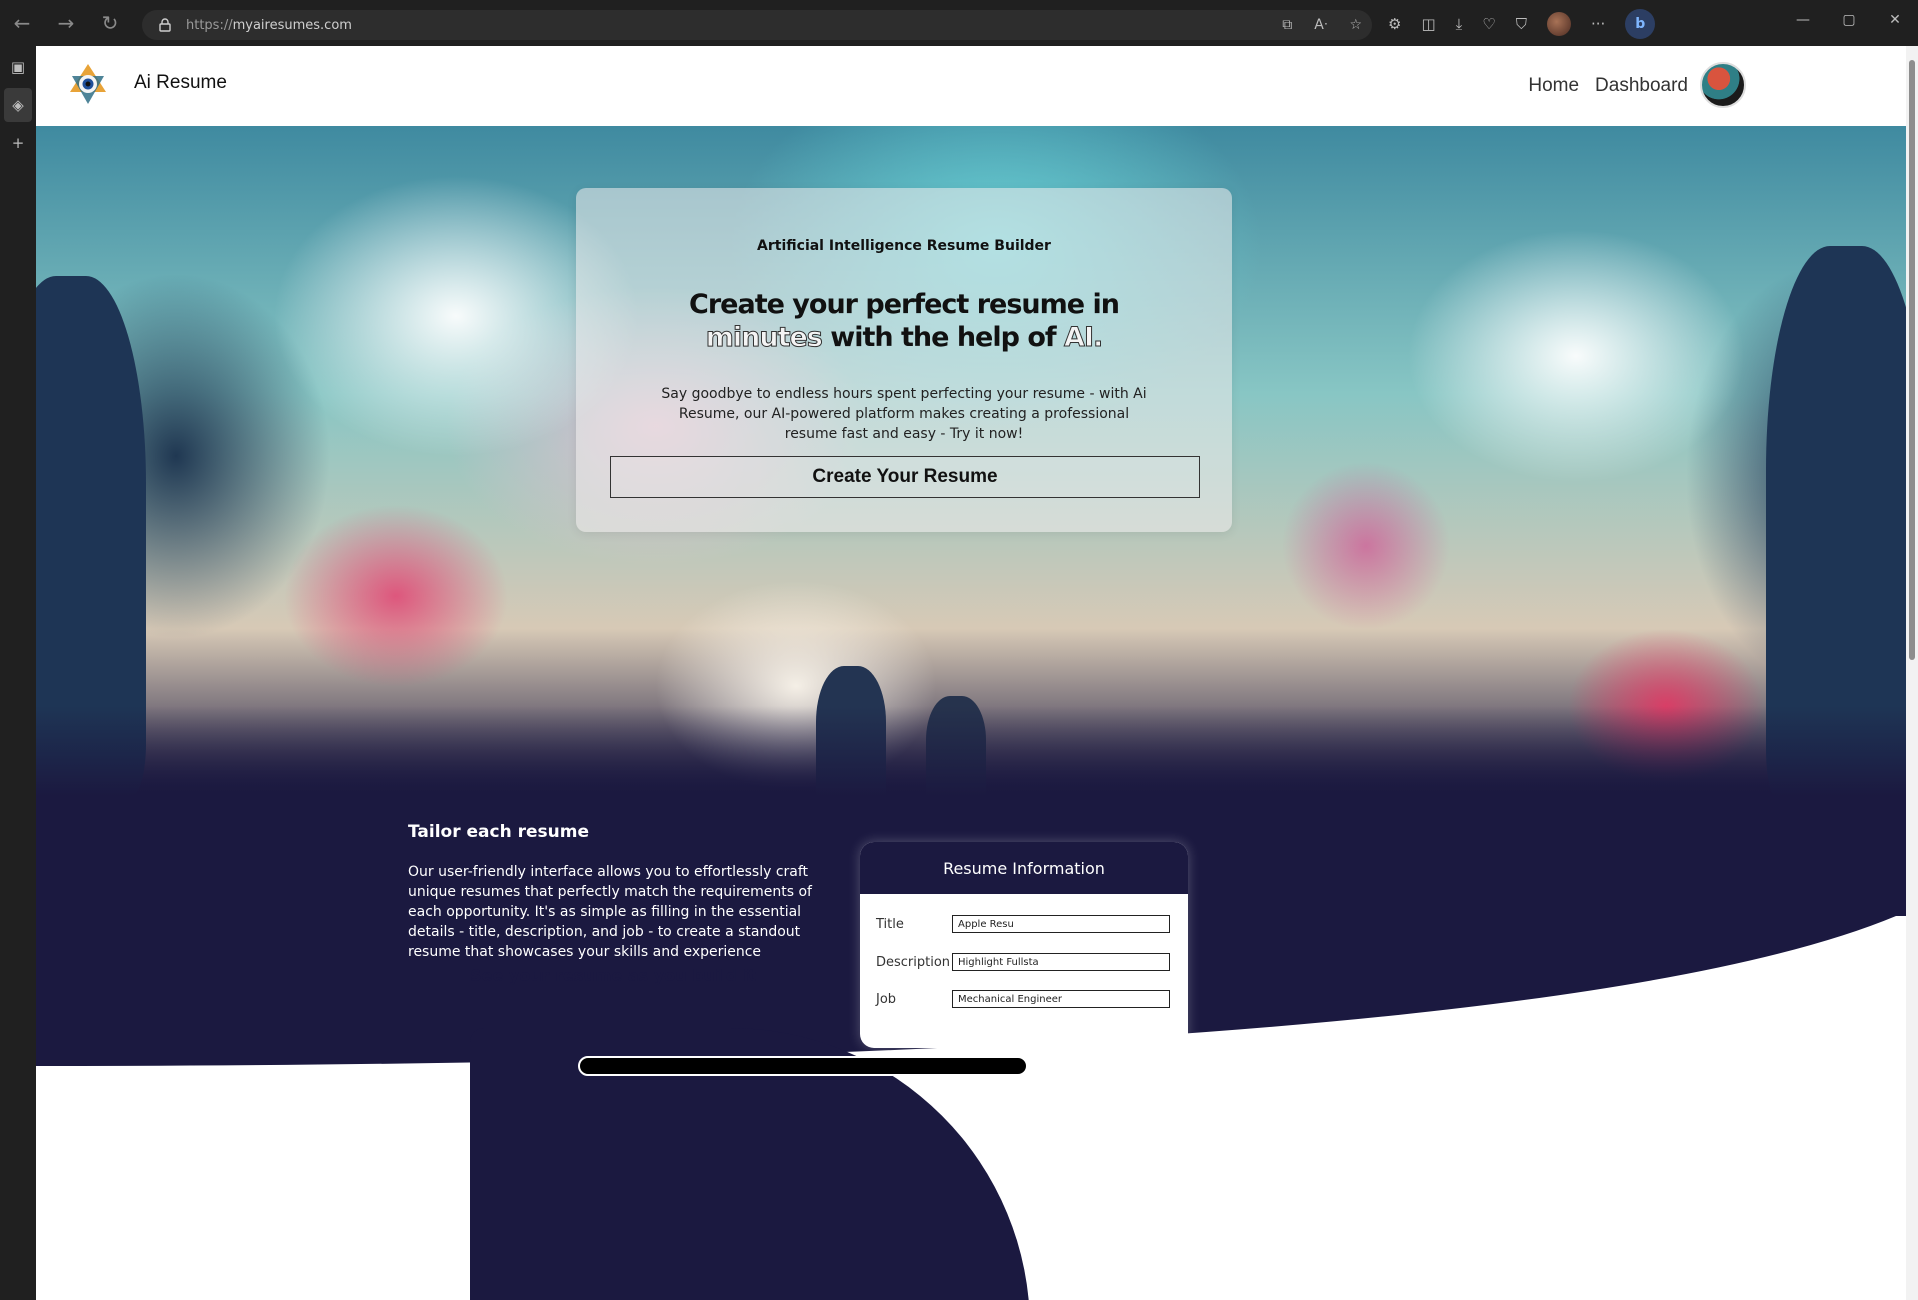 The height and width of the screenshot is (1300, 1918). Describe the element at coordinates (1287, 25) in the screenshot. I see `open-in-app-icon: ⧉` at that location.